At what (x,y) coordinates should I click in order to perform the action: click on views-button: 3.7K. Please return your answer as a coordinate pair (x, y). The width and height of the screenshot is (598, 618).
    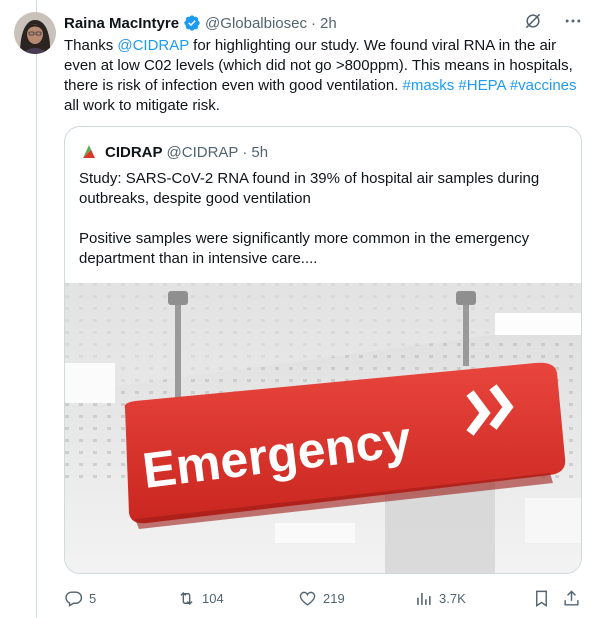
    Looking at the image, I should click on (440, 598).